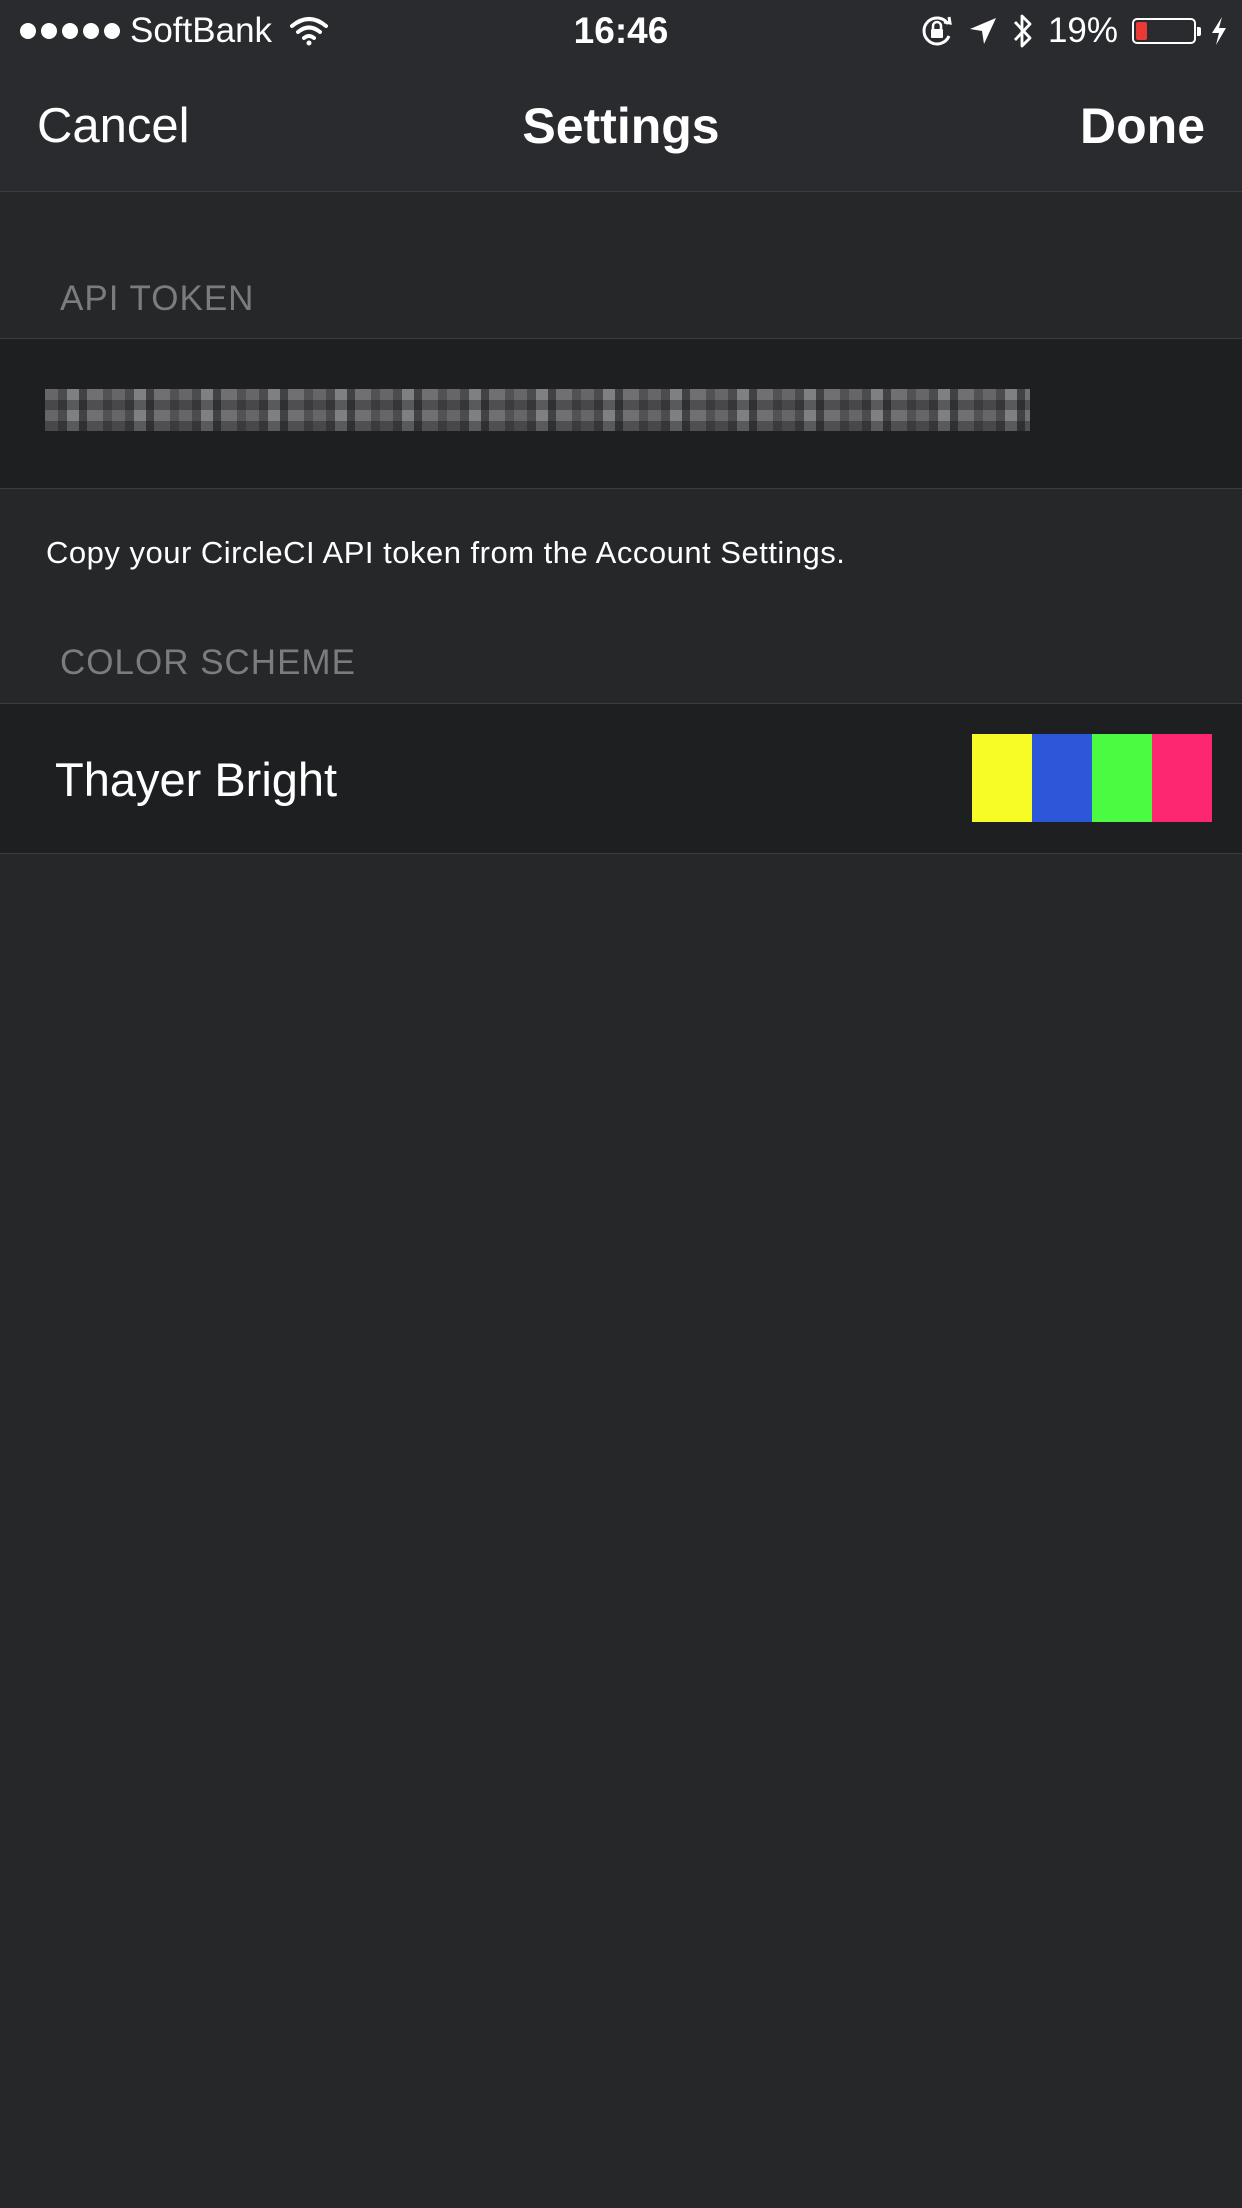 This screenshot has height=2208, width=1242. What do you see at coordinates (1219, 31) in the screenshot?
I see `charging-bolt-icon` at bounding box center [1219, 31].